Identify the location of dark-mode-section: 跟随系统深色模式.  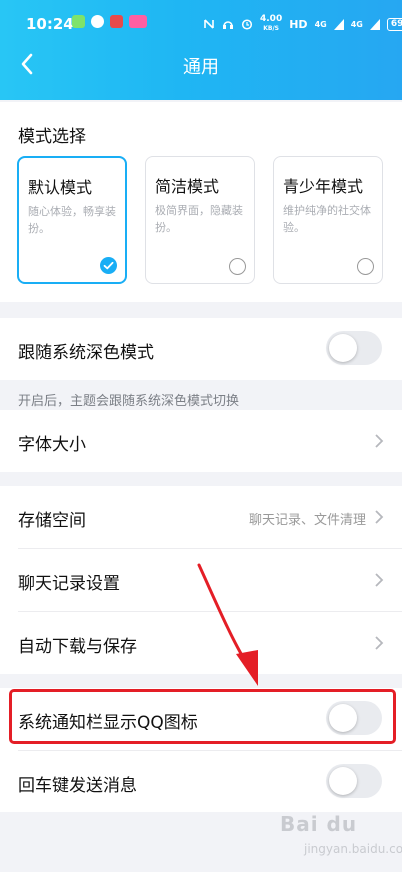
(201, 349).